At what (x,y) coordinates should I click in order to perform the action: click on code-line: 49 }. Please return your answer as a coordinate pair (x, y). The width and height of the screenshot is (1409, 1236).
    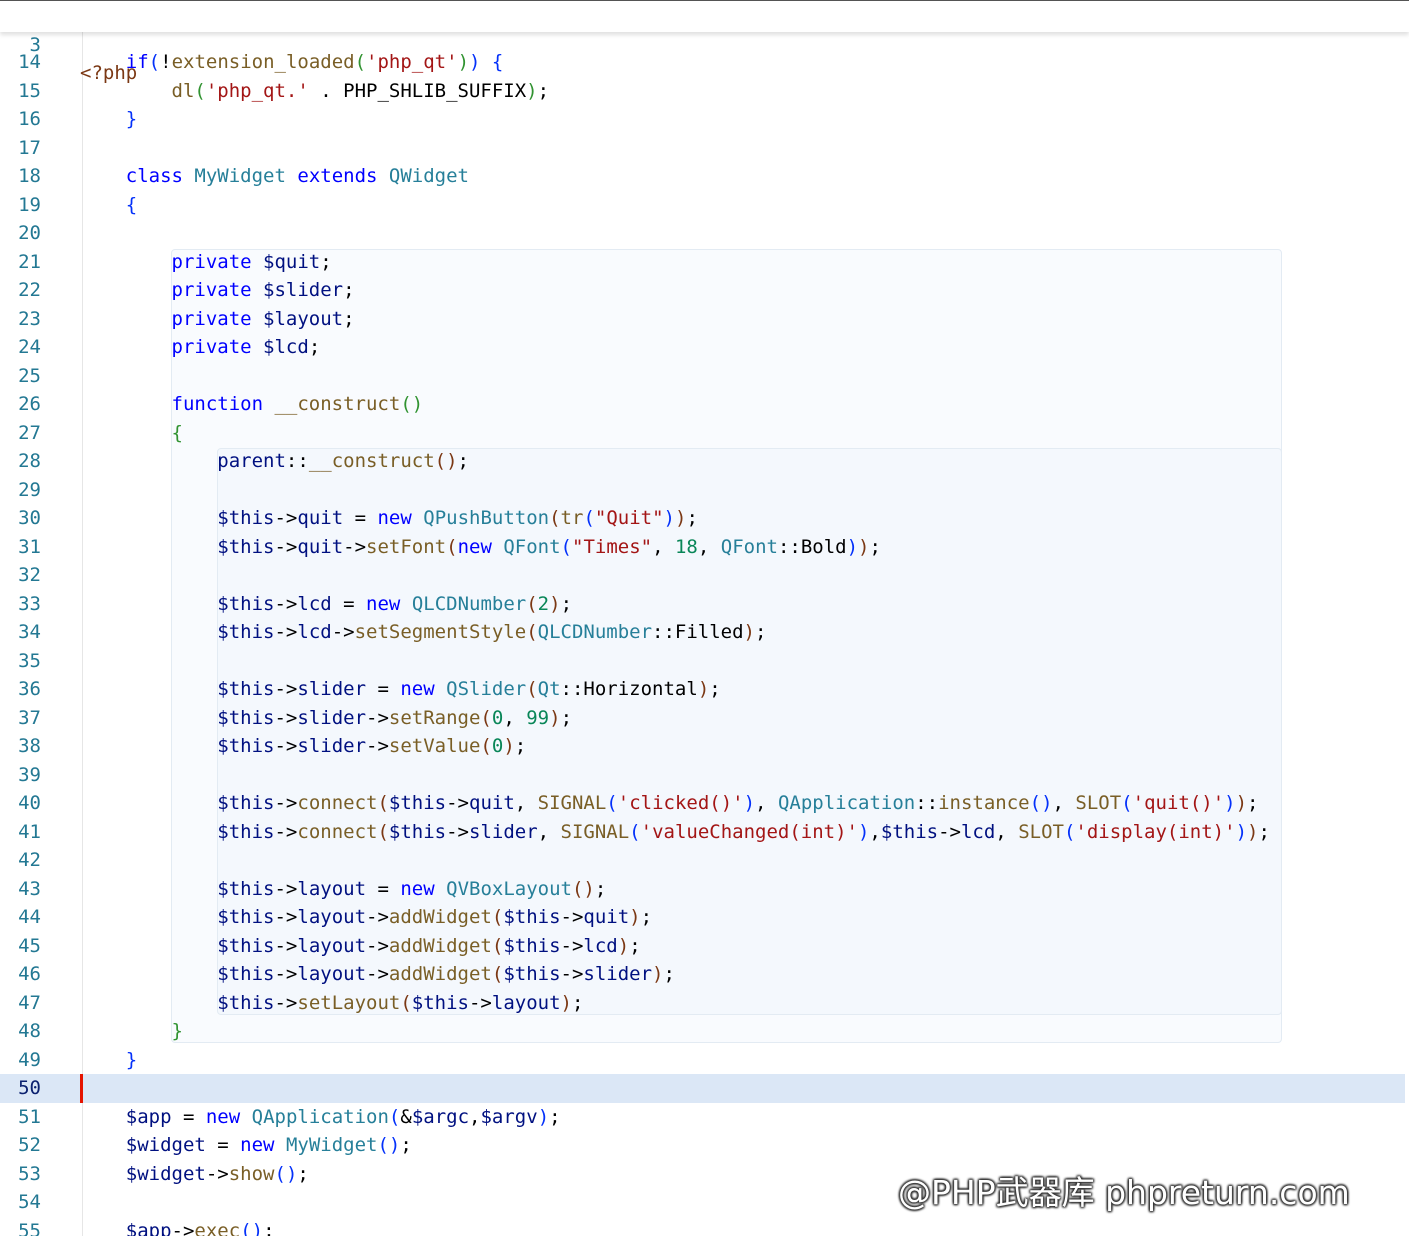
    Looking at the image, I should click on (702, 1060).